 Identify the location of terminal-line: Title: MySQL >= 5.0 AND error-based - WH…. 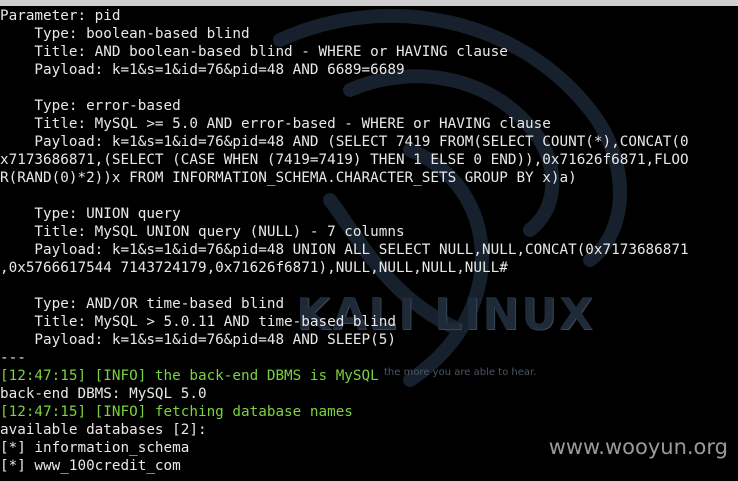
(275, 124).